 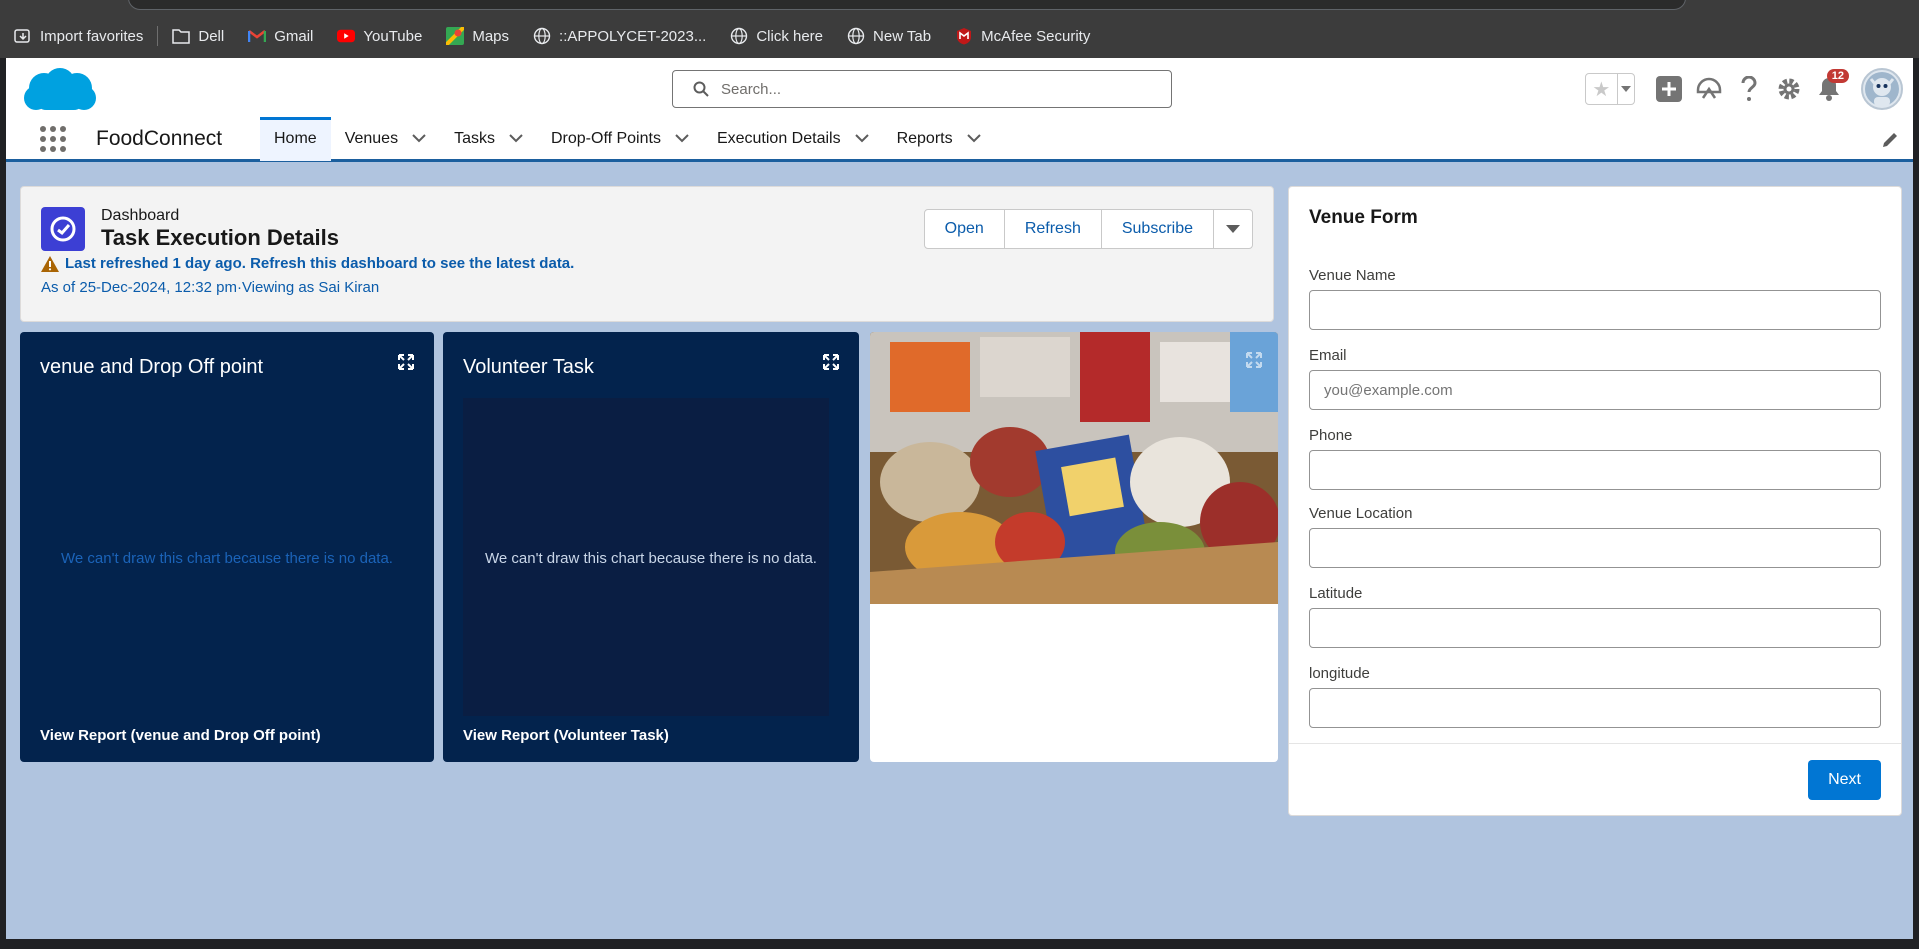 What do you see at coordinates (158, 36) in the screenshot?
I see `bookmark-divider` at bounding box center [158, 36].